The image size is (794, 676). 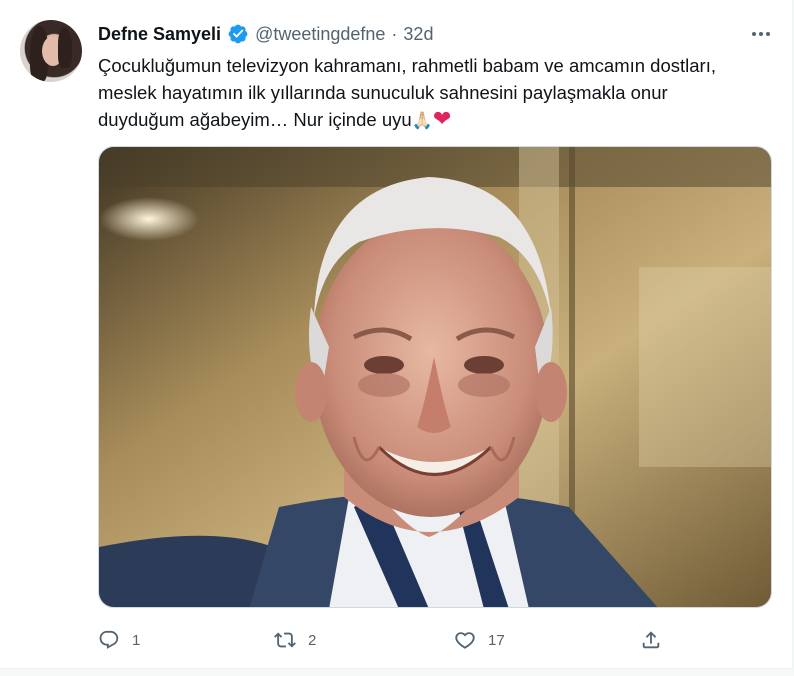 I want to click on share-icon, so click(x=651, y=640).